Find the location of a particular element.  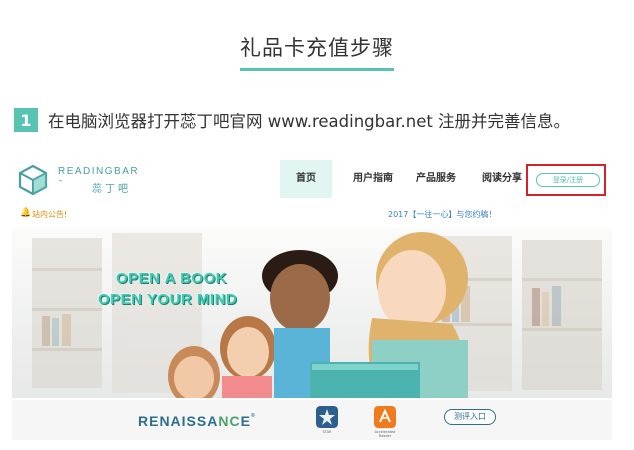

bell-icon: 🔔 is located at coordinates (26, 213).